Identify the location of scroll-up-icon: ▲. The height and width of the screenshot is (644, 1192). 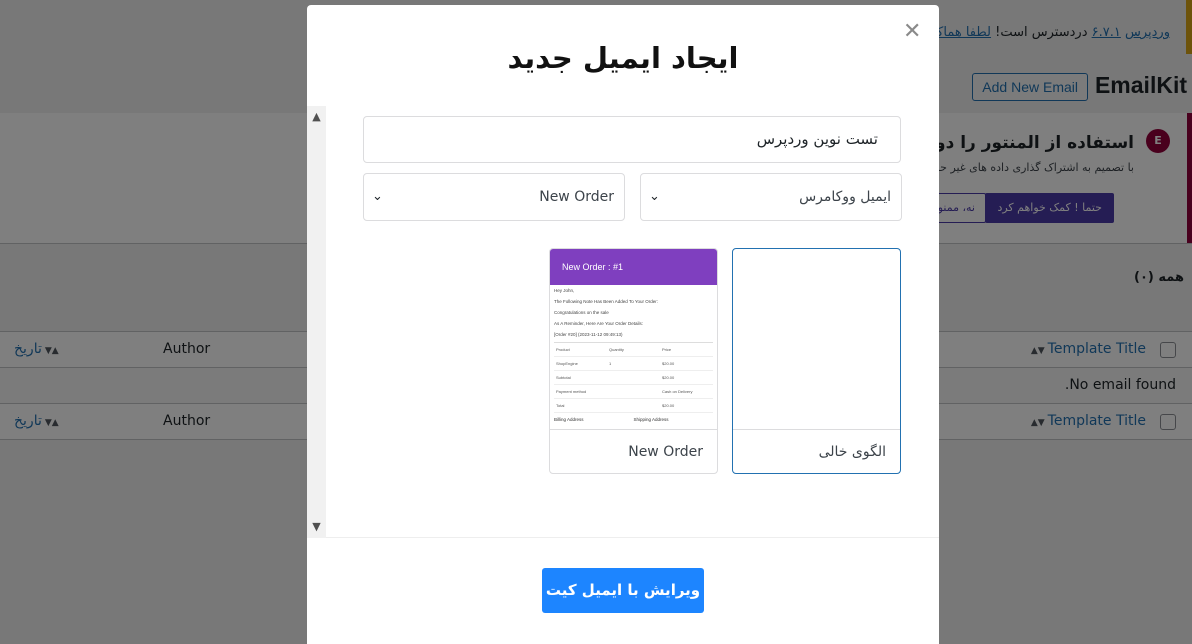
(316, 117).